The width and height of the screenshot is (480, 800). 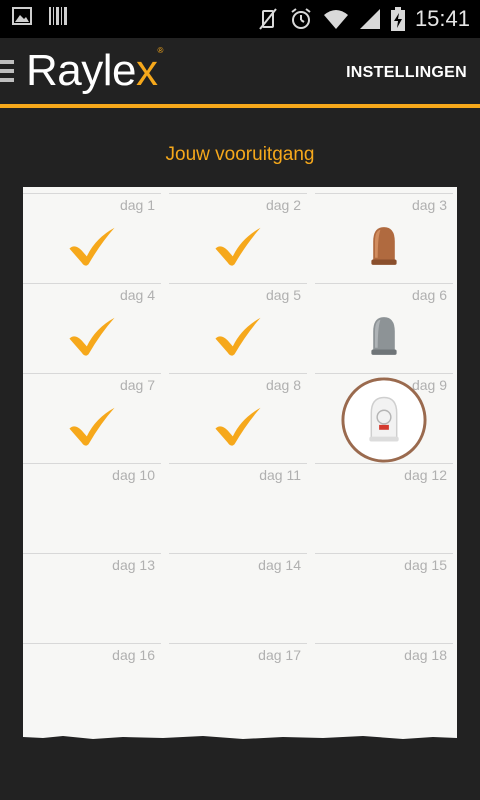 I want to click on status-time: 15:41, so click(x=442, y=18).